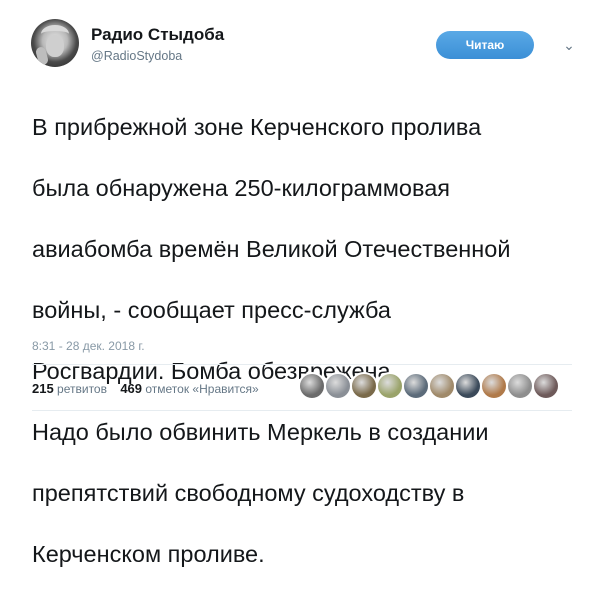 The image size is (604, 600). What do you see at coordinates (82, 389) in the screenshot?
I see `retweets-label: ретвитов` at bounding box center [82, 389].